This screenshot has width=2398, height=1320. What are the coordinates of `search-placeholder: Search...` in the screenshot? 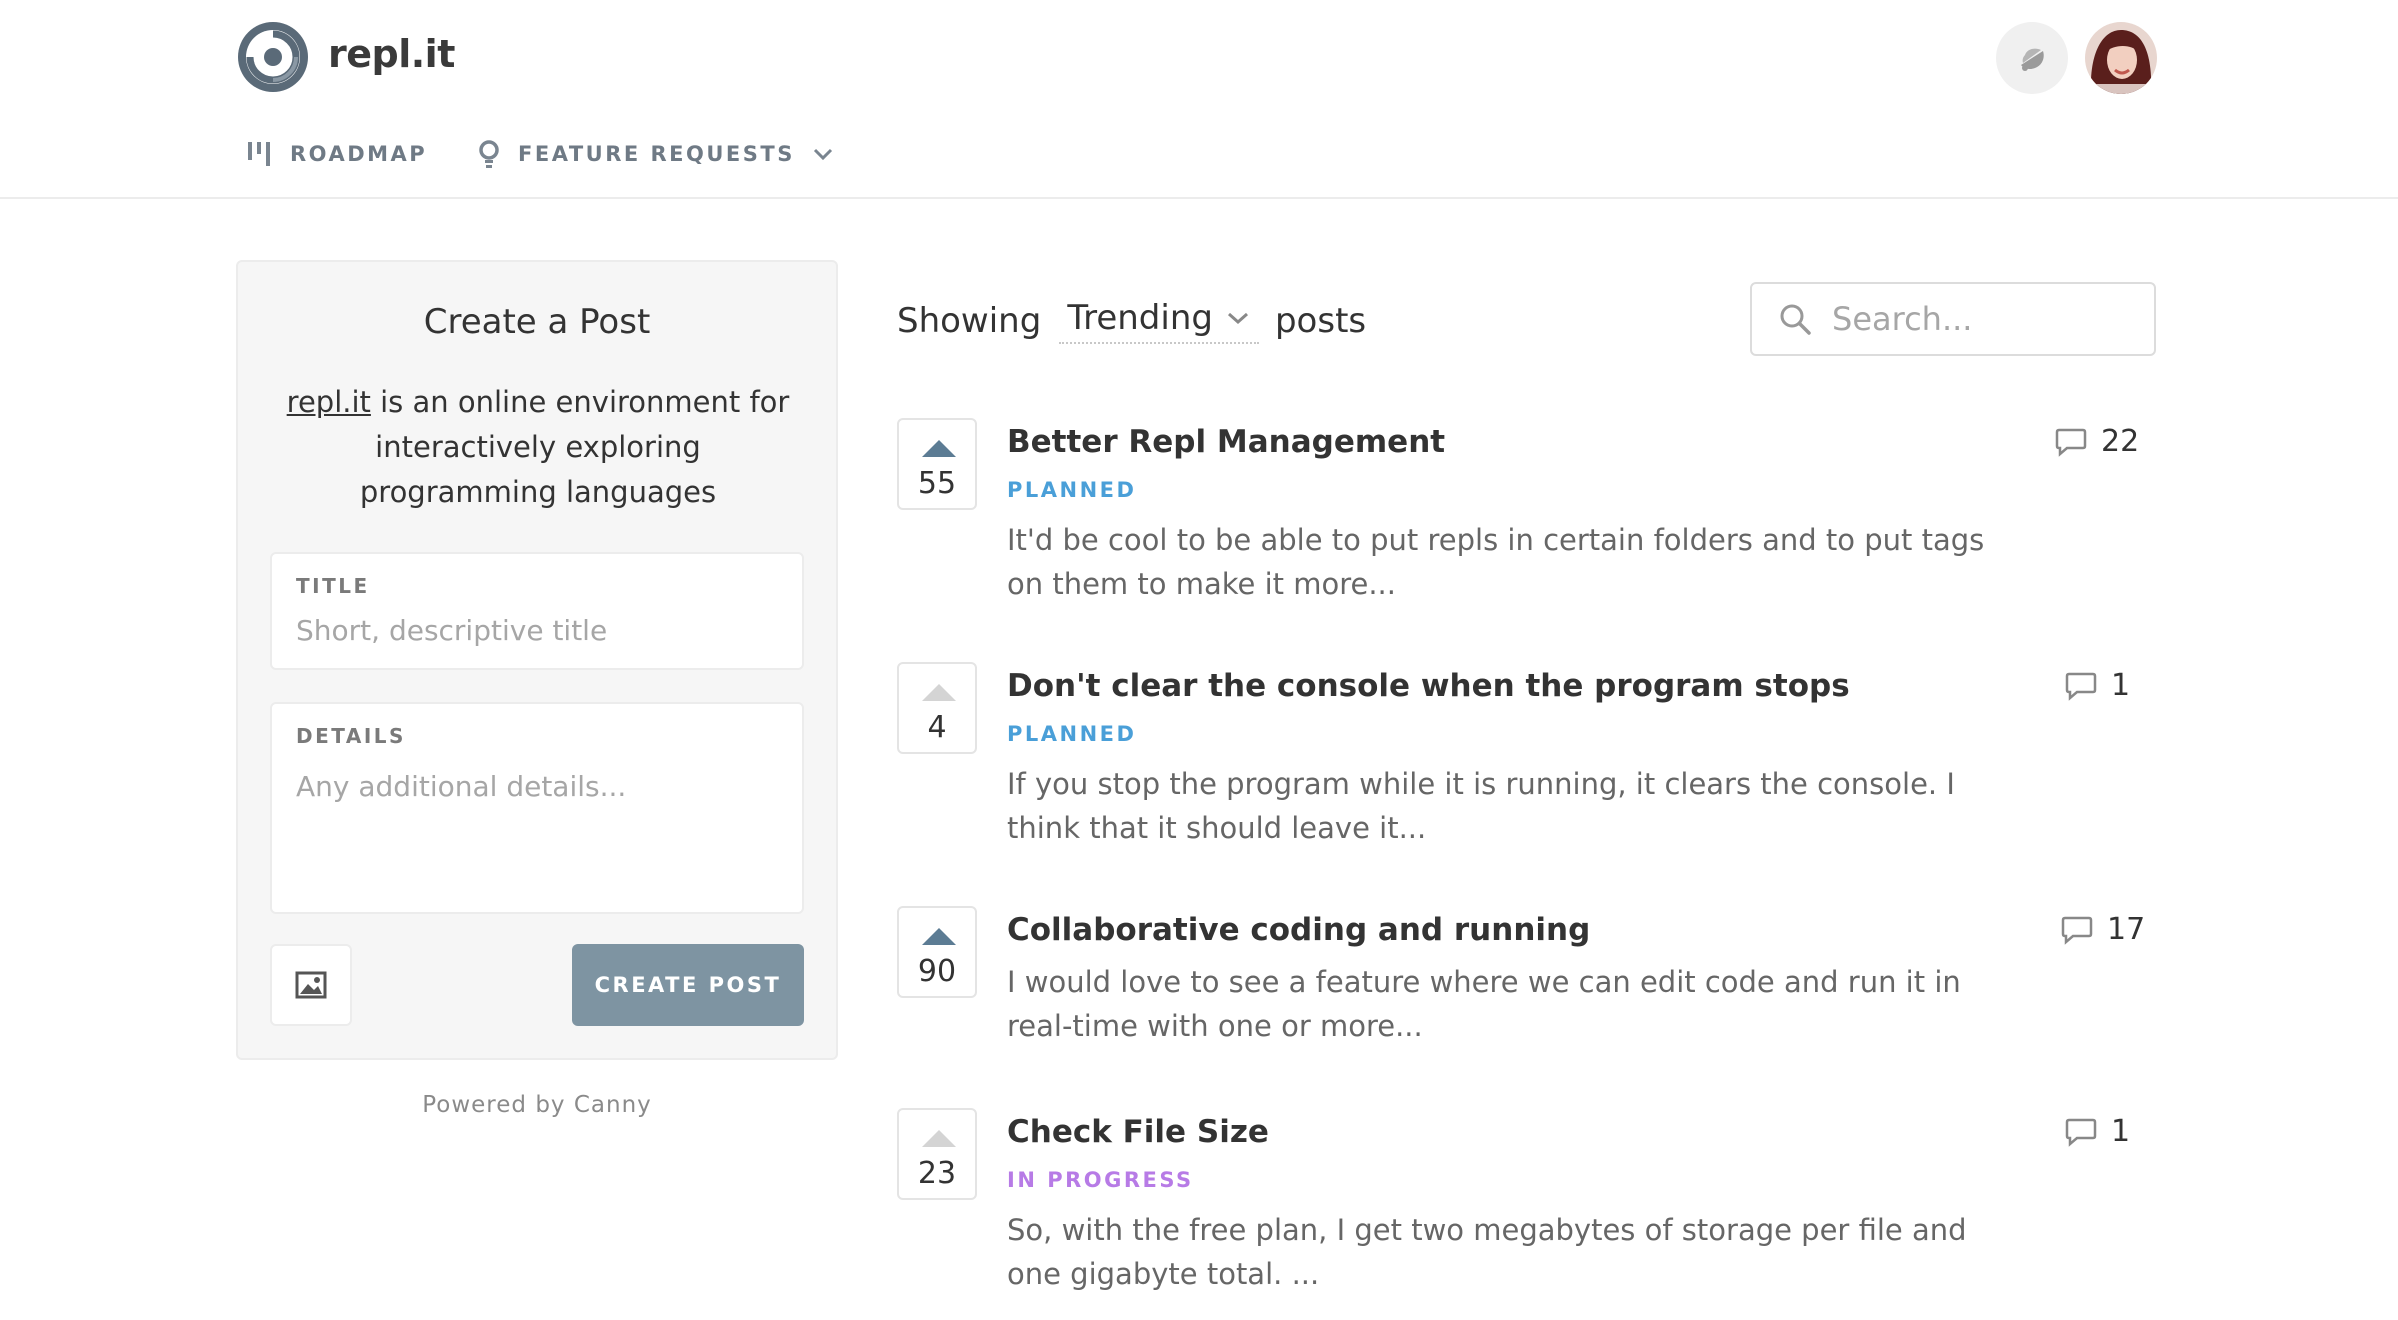 It's located at (1902, 319).